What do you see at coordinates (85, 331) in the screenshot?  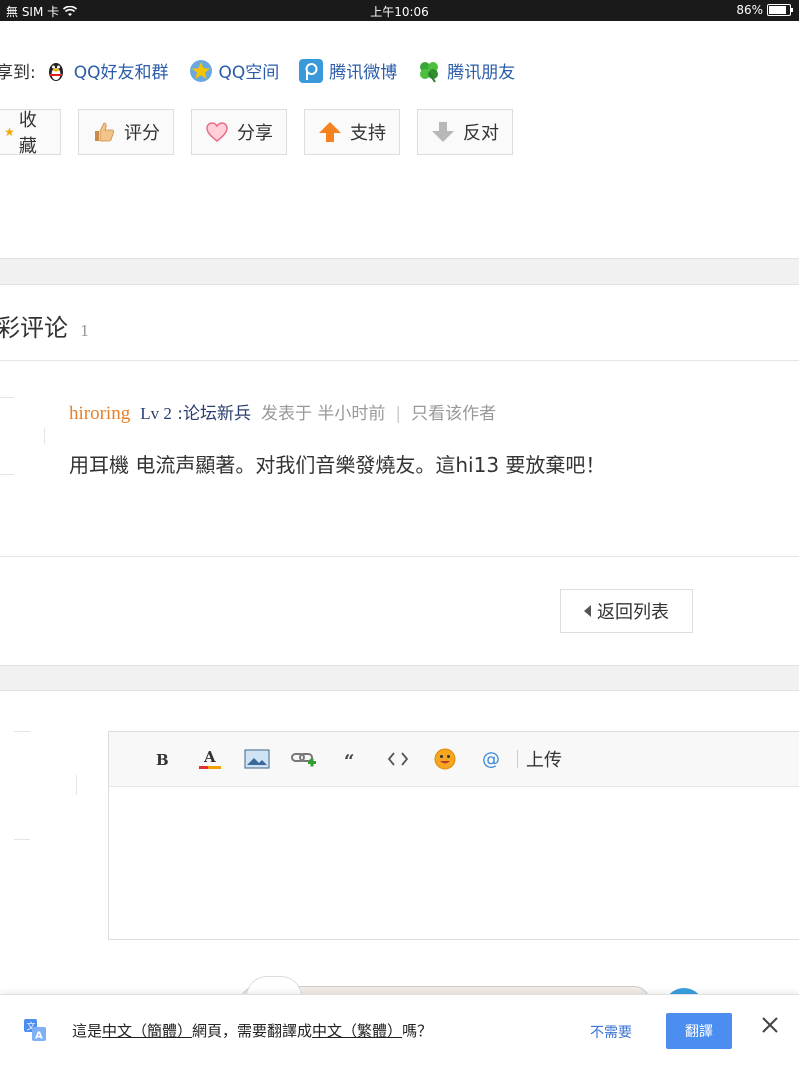 I see `comments-count: 1` at bounding box center [85, 331].